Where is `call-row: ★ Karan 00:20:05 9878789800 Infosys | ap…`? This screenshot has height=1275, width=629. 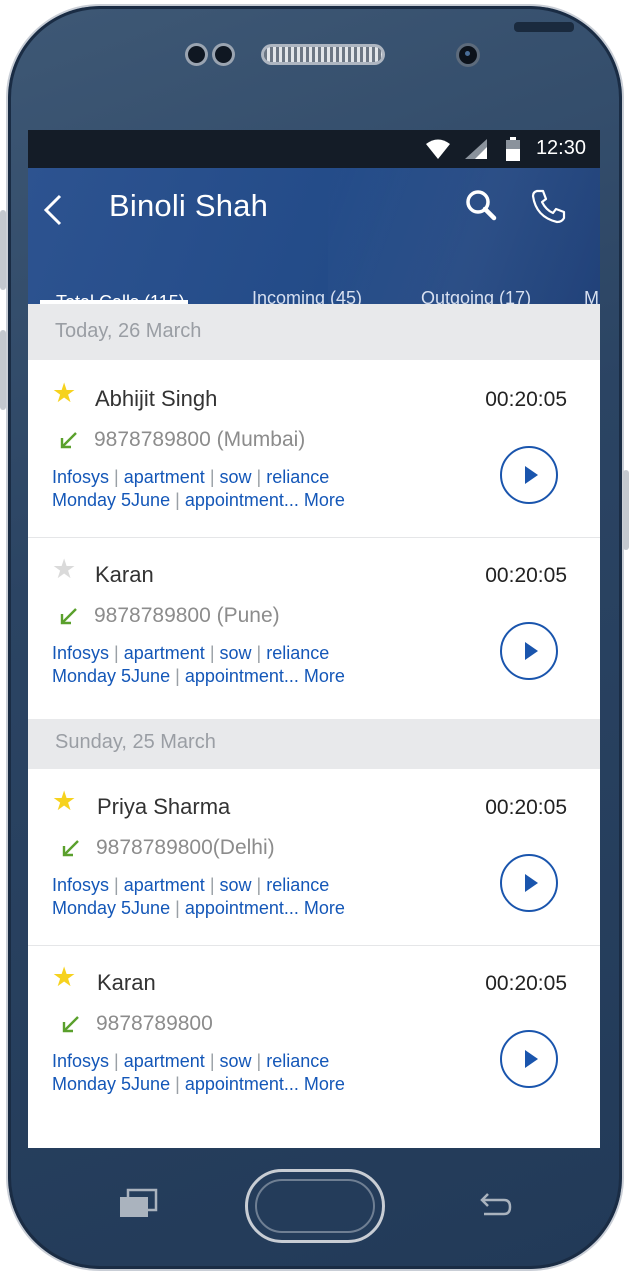
call-row: ★ Karan 00:20:05 9878789800 Infosys | ap… is located at coordinates (314, 1033).